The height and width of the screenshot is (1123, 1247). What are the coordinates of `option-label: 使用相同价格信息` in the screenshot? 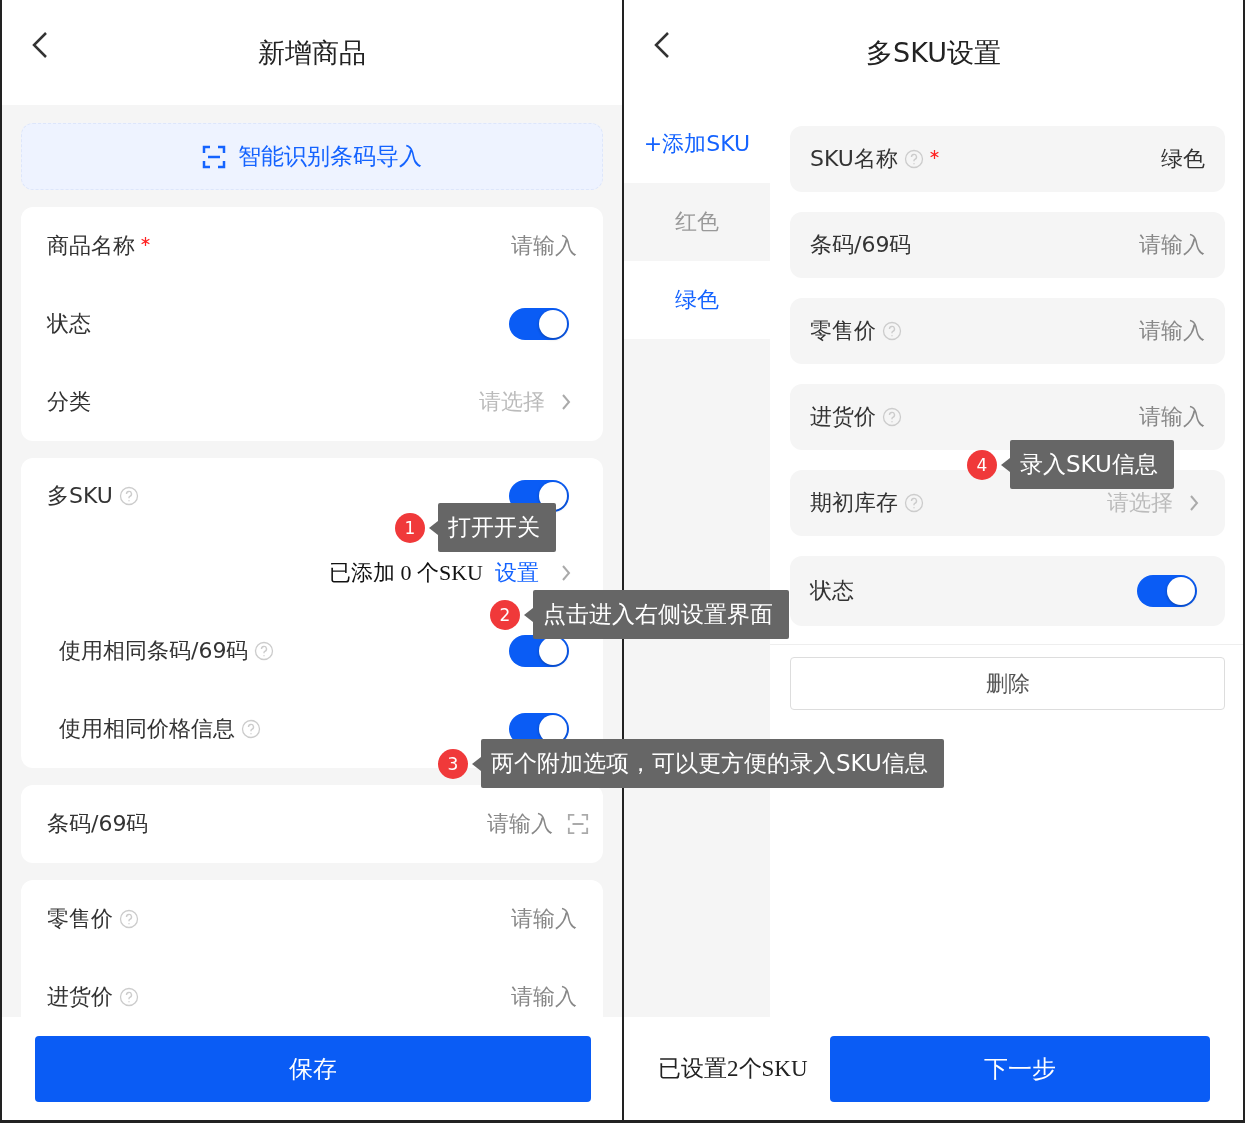 It's located at (147, 729).